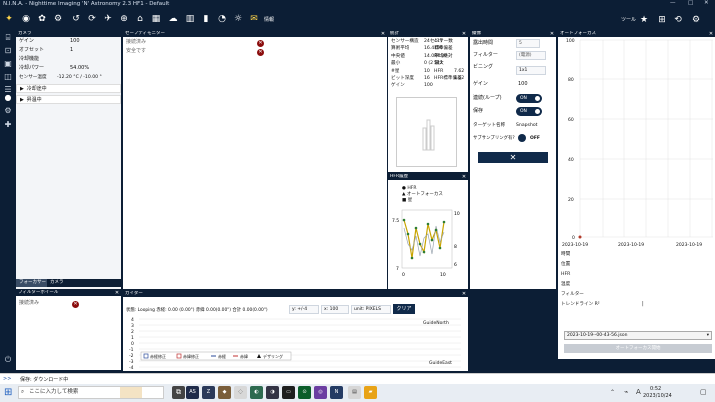 The height and width of the screenshot is (402, 715). I want to click on guider-icon: ⊕, so click(124, 19).